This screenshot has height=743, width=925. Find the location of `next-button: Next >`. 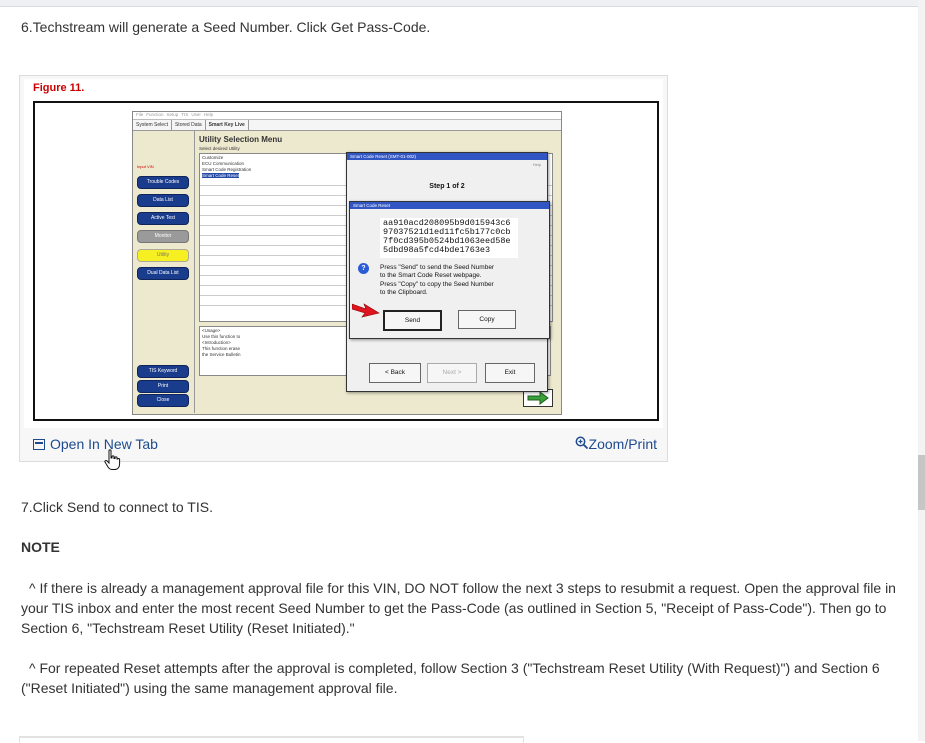

next-button: Next > is located at coordinates (452, 373).